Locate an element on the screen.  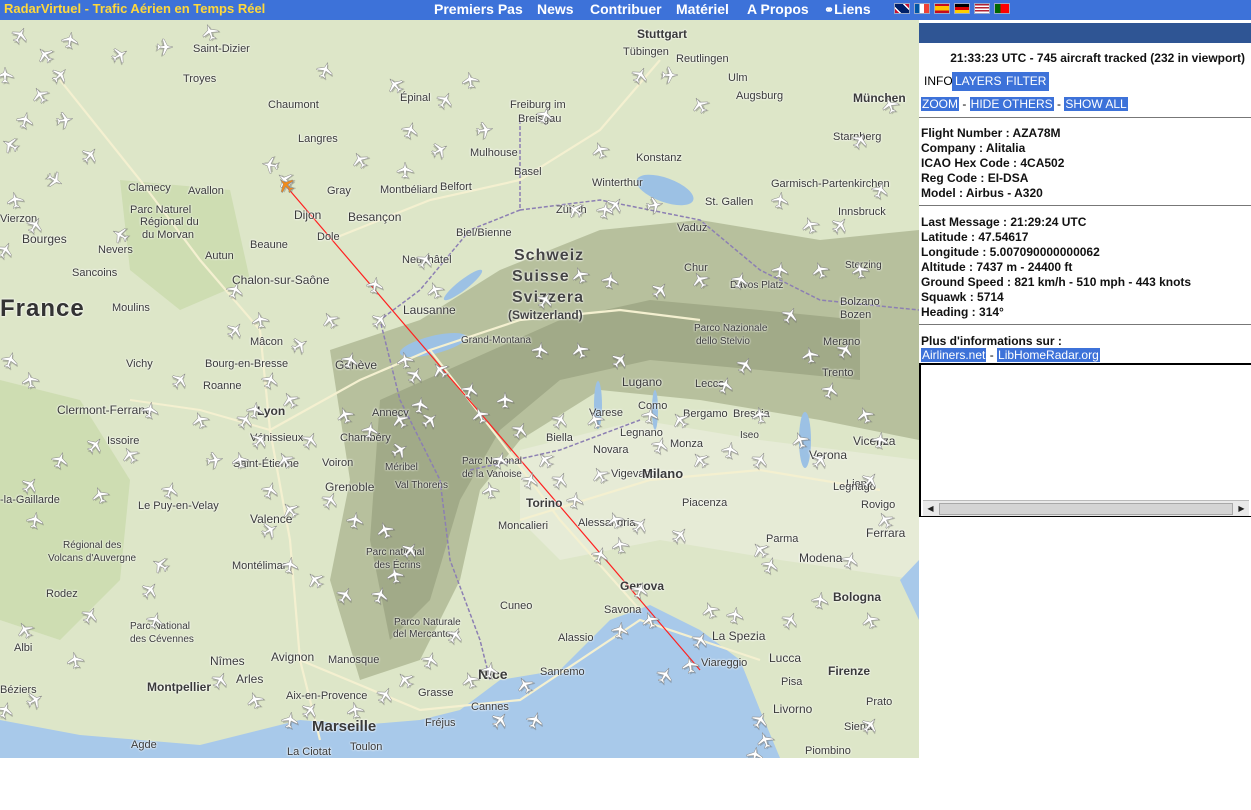
scroll-left-icon: ◀ is located at coordinates (930, 508).